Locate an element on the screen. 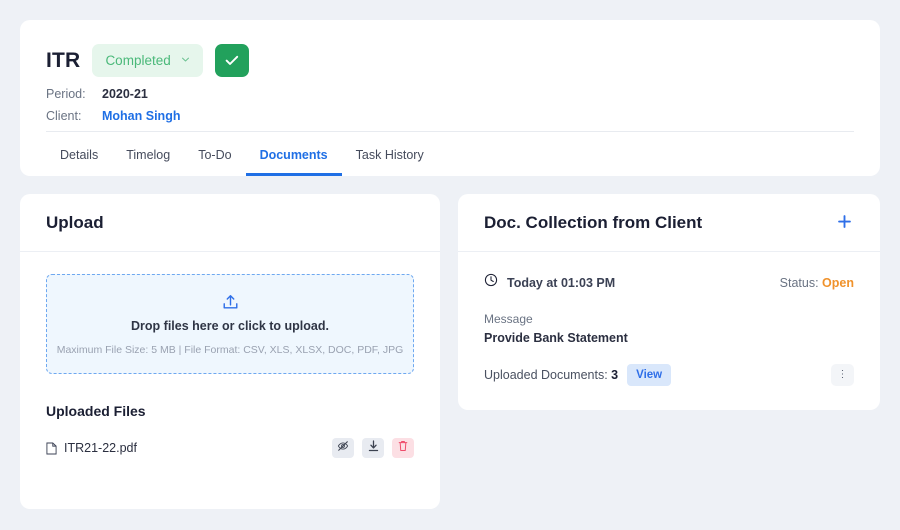 Image resolution: width=900 pixels, height=530 pixels. view-documents-button: View is located at coordinates (649, 375).